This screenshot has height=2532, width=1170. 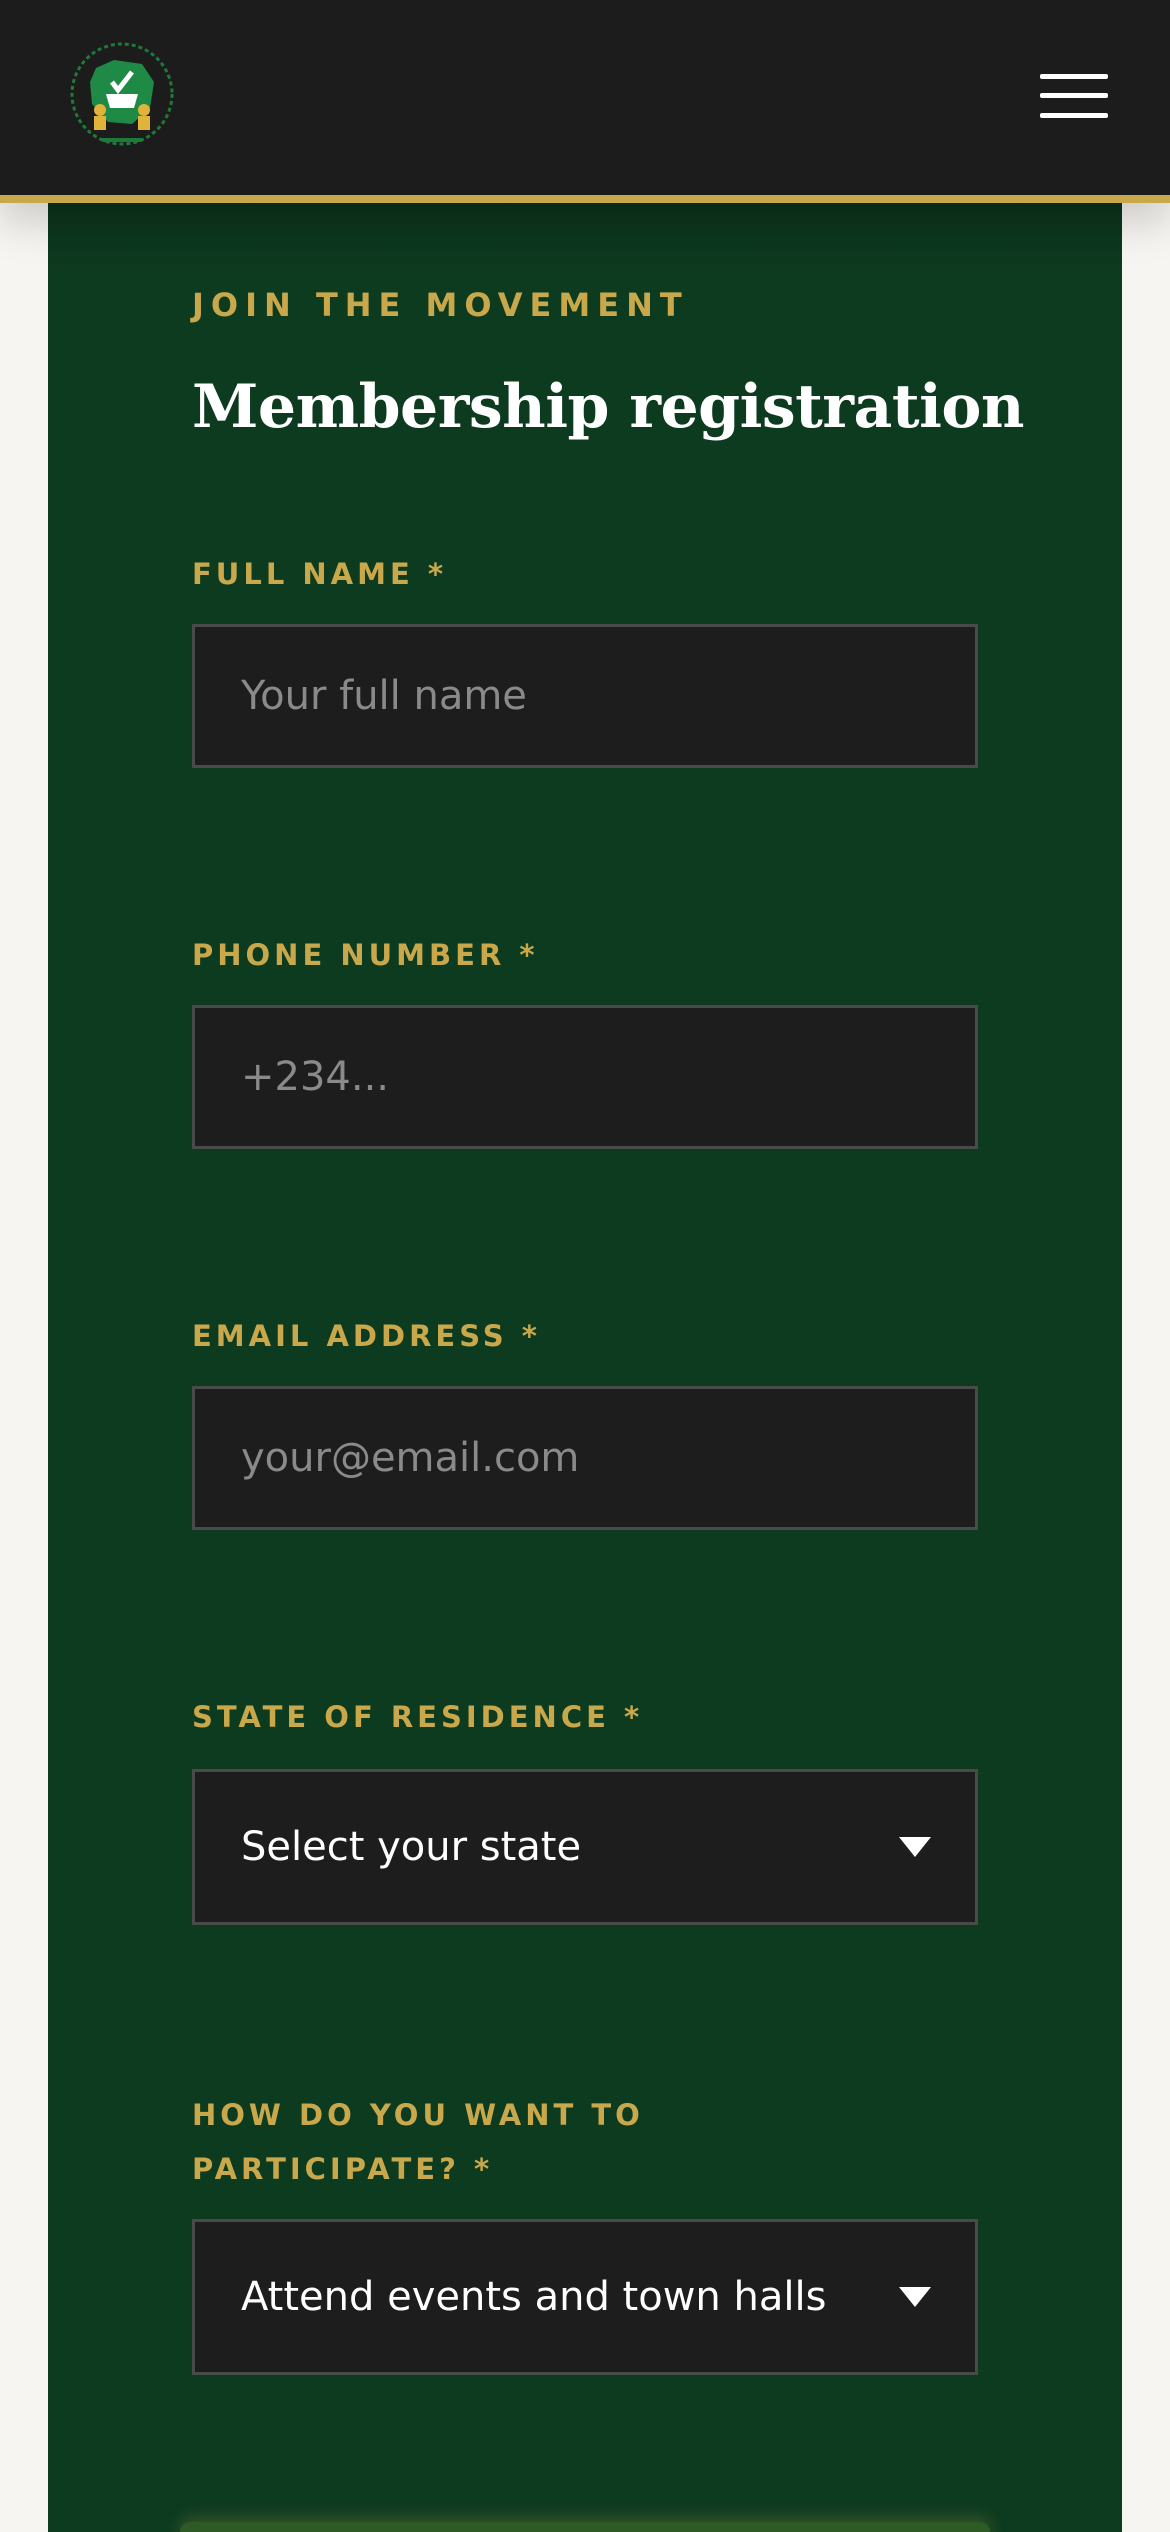 What do you see at coordinates (122, 98) in the screenshot?
I see `inp-logo` at bounding box center [122, 98].